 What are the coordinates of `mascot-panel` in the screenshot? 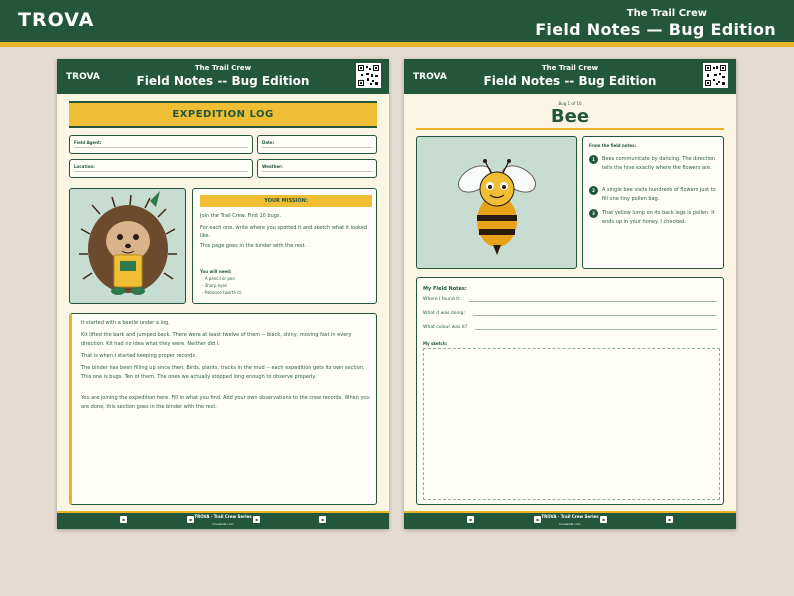 It's located at (127, 246).